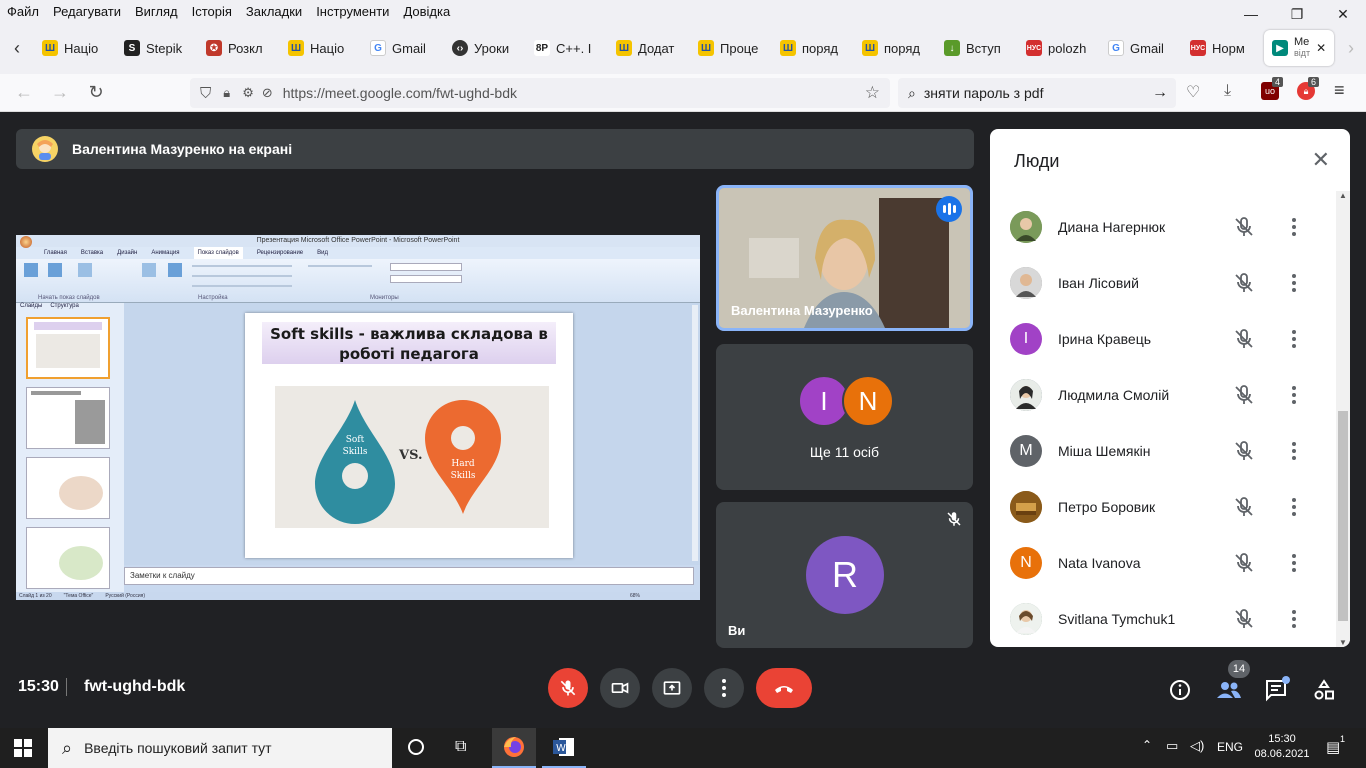 Image resolution: width=1366 pixels, height=768 pixels. I want to click on tab: 8P C++. I, so click(567, 48).